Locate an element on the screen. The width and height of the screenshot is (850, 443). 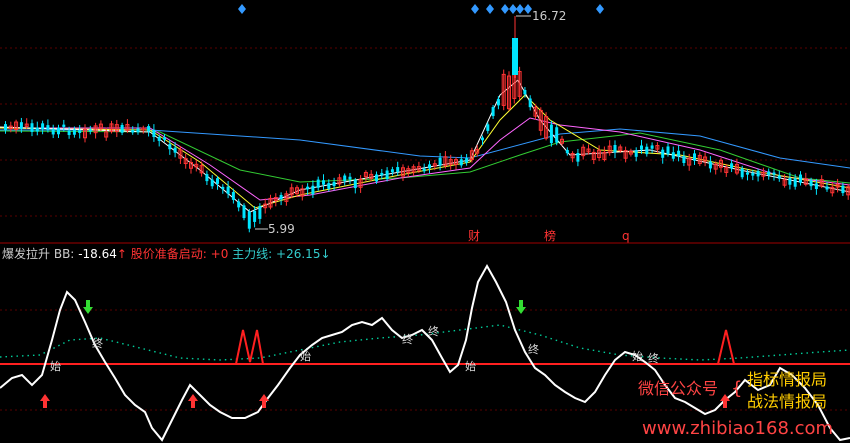
svg-text:爆发拉升 BB: -18.64↑ 股价准备启动: +0: 爆发拉升 BB: -18.64↑ 股价准备启动: +0 主力线: +26.15↓ is located at coordinates (166, 253).